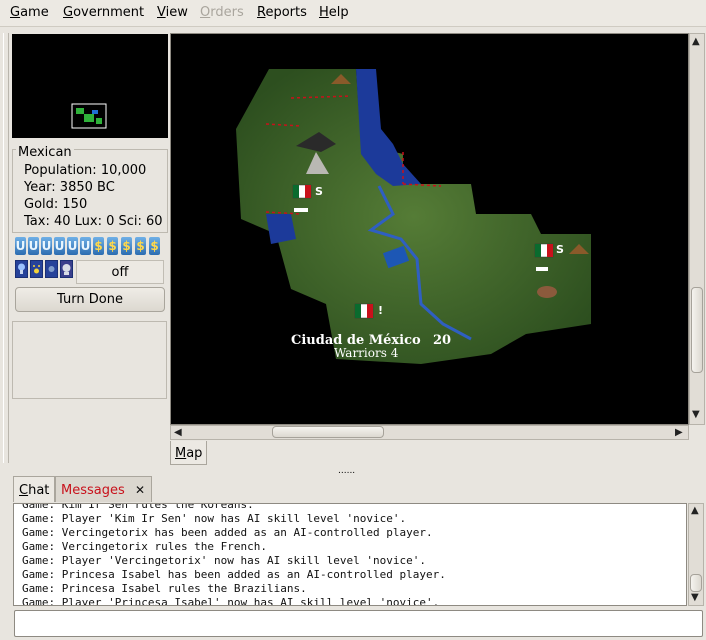 This screenshot has height=640, width=706. What do you see at coordinates (176, 12) in the screenshot?
I see `menu-view-label: iew` at bounding box center [176, 12].